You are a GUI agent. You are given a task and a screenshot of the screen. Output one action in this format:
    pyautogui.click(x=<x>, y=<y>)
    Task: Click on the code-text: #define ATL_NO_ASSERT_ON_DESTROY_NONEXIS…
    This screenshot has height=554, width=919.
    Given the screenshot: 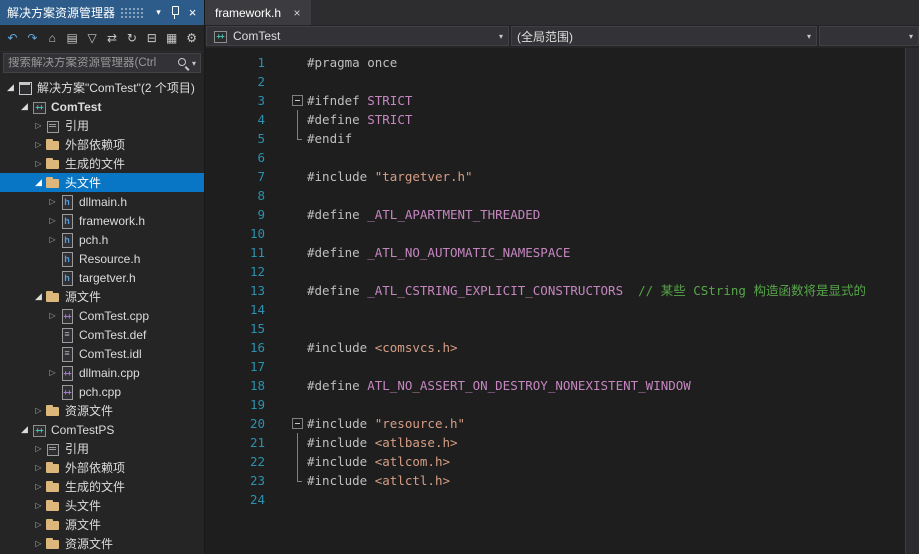 What is the action you would take?
    pyautogui.click(x=499, y=385)
    